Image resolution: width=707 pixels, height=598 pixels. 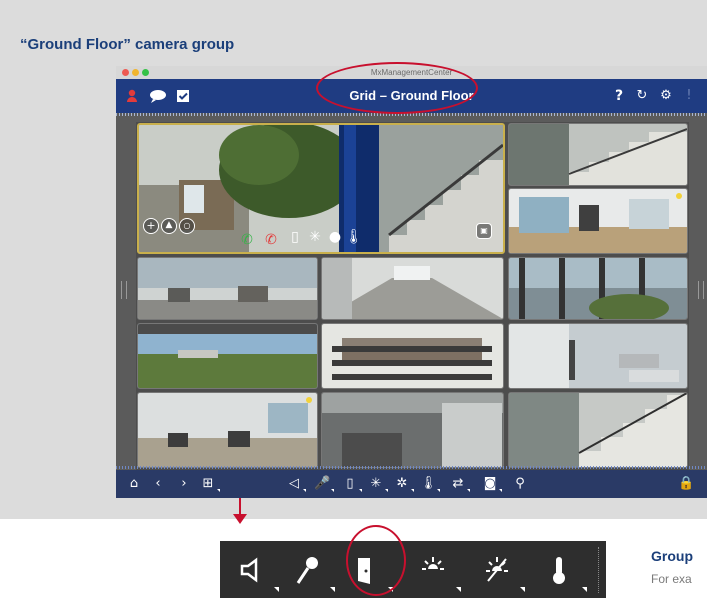 What do you see at coordinates (497, 570) in the screenshot?
I see `light-off-icon` at bounding box center [497, 570].